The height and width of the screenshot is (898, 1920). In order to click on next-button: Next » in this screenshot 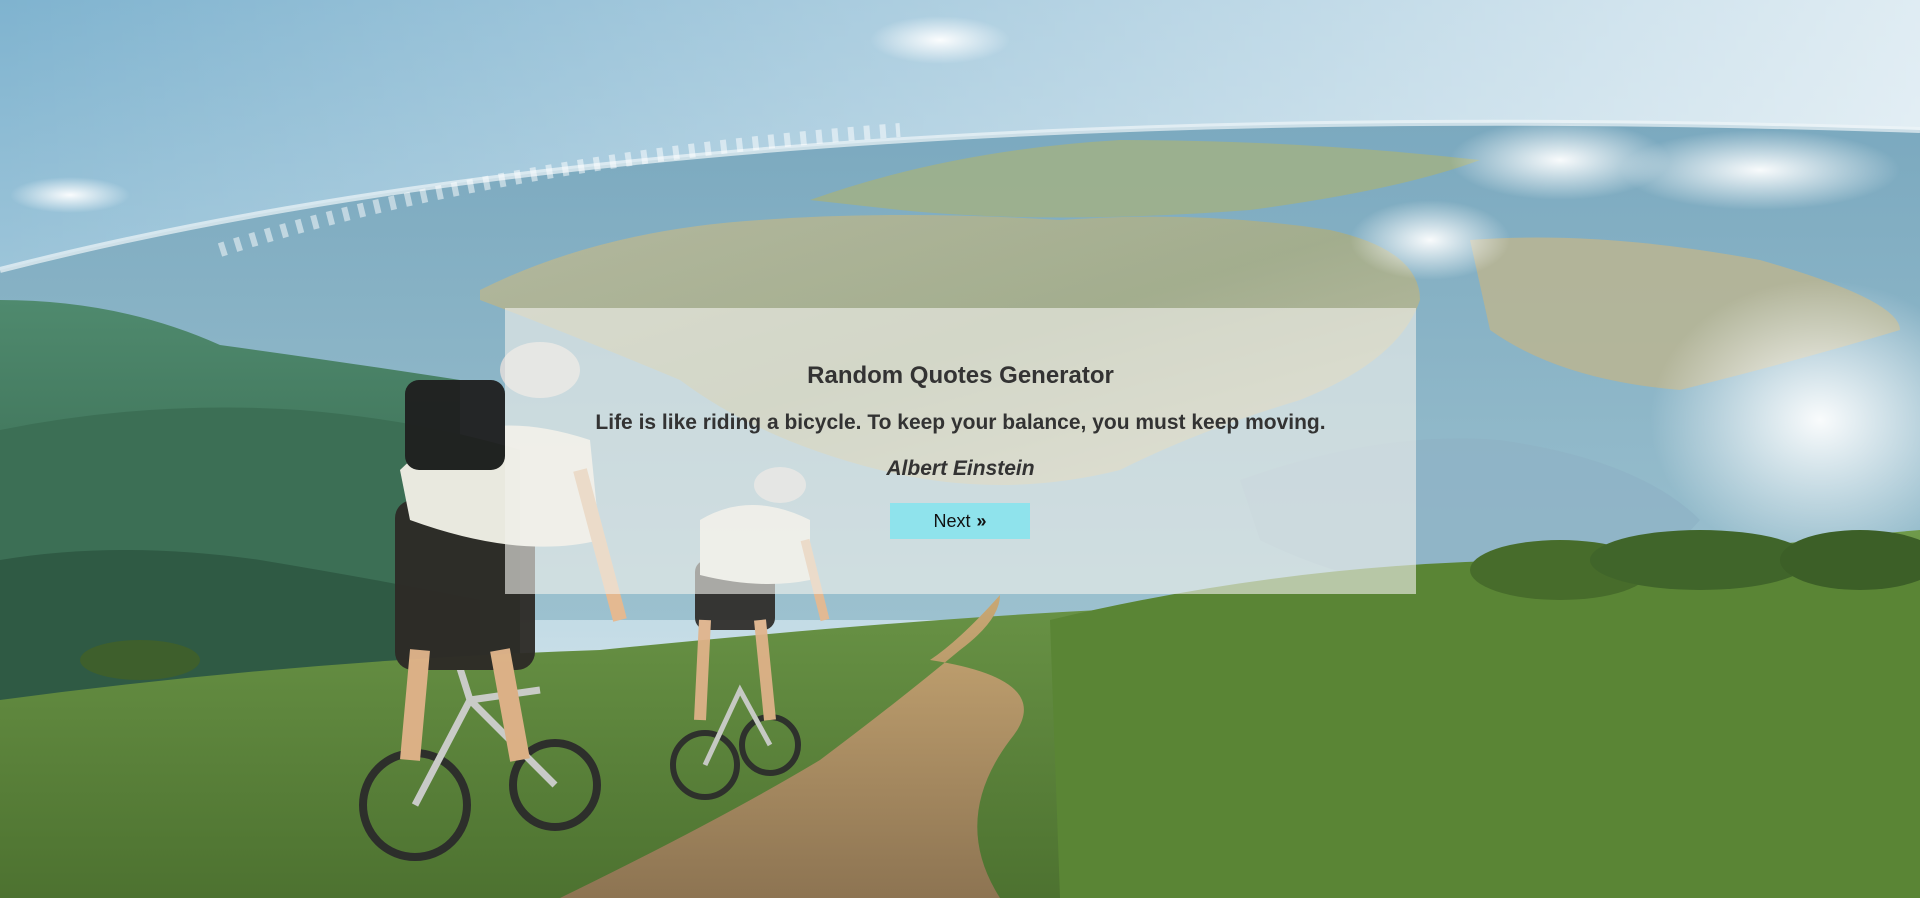, I will do `click(960, 521)`.